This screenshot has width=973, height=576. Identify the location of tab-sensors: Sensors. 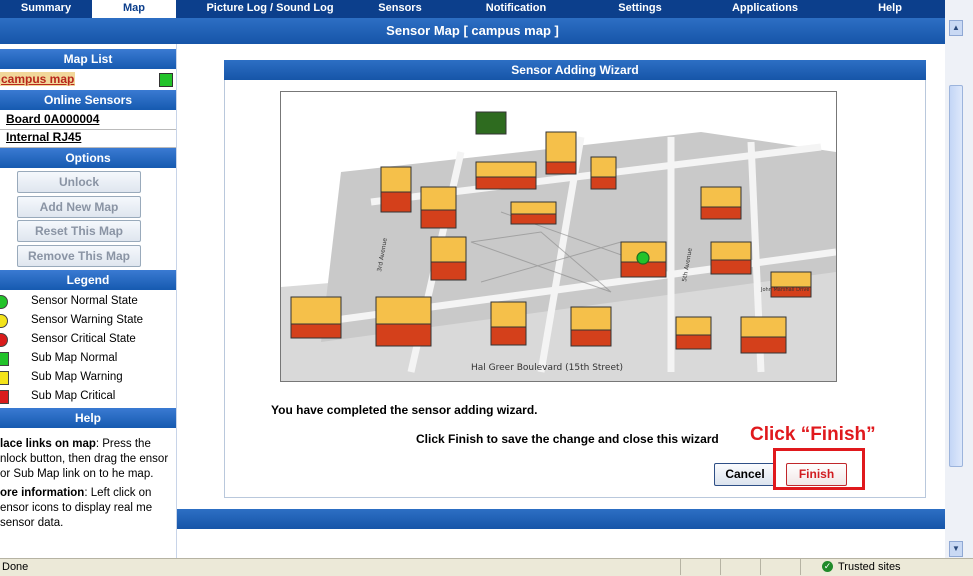
(400, 9).